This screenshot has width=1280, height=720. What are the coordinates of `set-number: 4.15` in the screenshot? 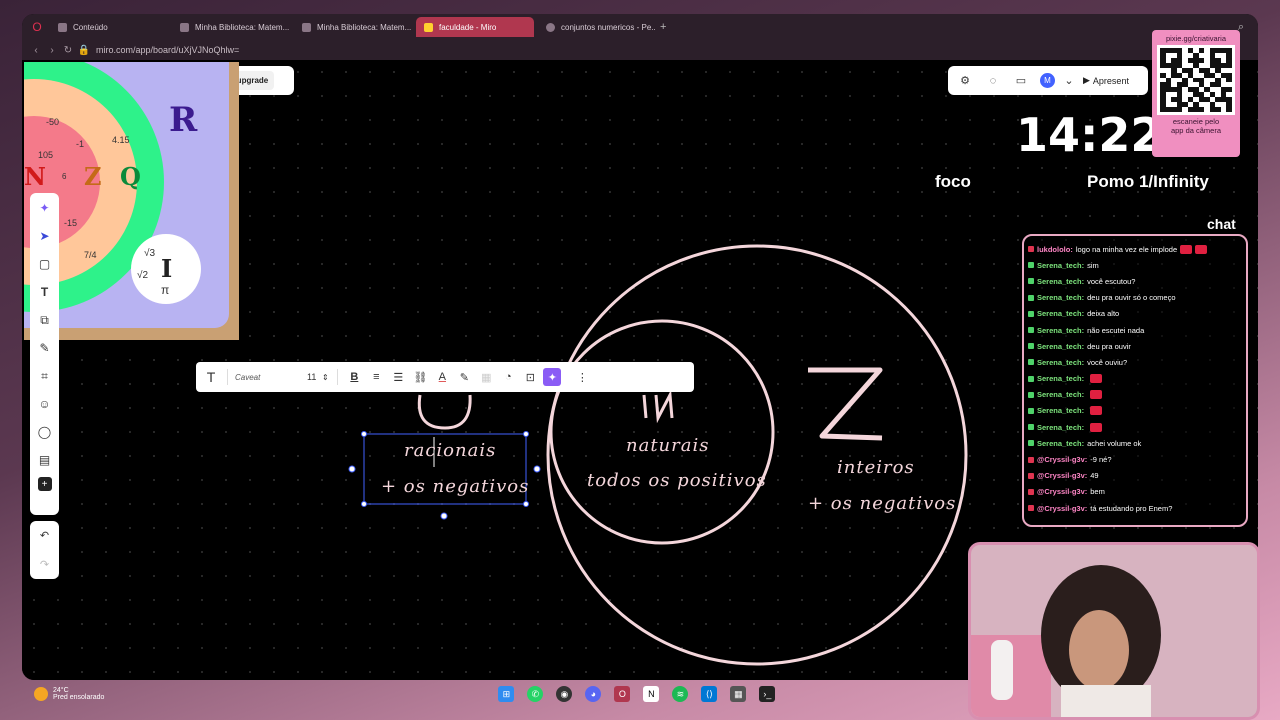 It's located at (121, 140).